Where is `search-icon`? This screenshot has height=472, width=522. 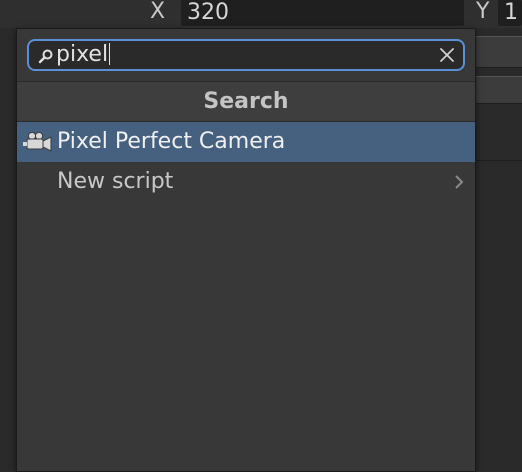 search-icon is located at coordinates (45, 56).